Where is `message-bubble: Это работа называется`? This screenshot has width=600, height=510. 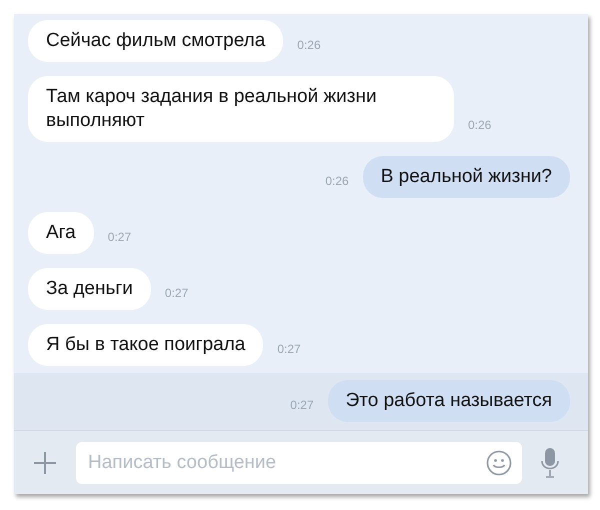
message-bubble: Это работа называется is located at coordinates (449, 401).